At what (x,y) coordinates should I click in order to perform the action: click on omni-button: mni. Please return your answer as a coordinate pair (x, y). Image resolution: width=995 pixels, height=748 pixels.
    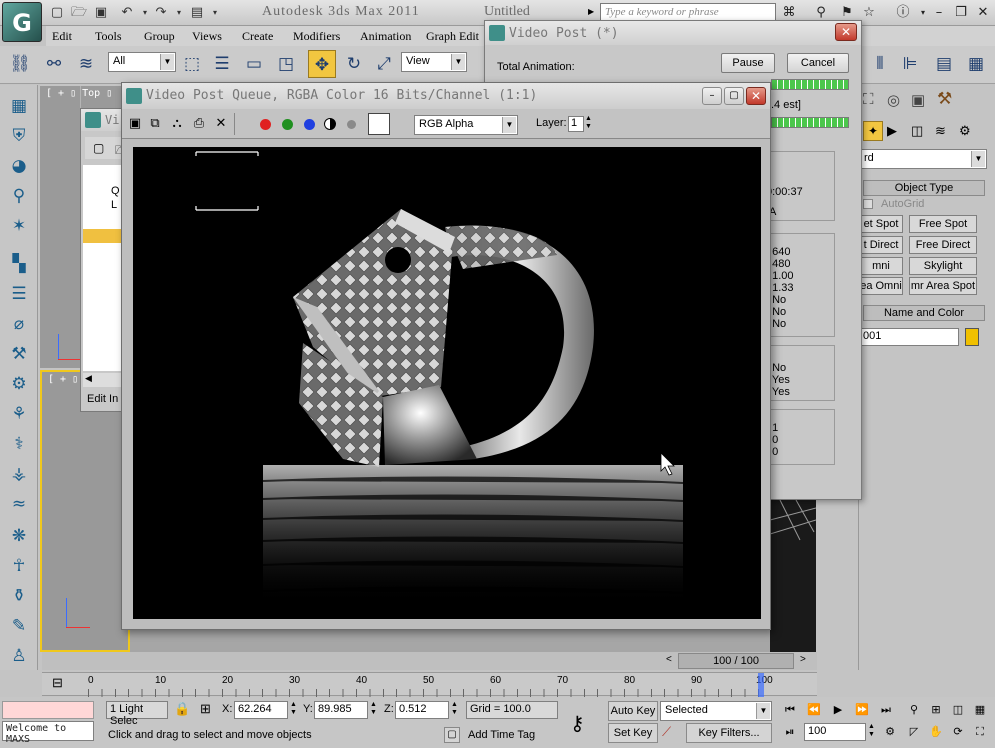
    Looking at the image, I should click on (881, 266).